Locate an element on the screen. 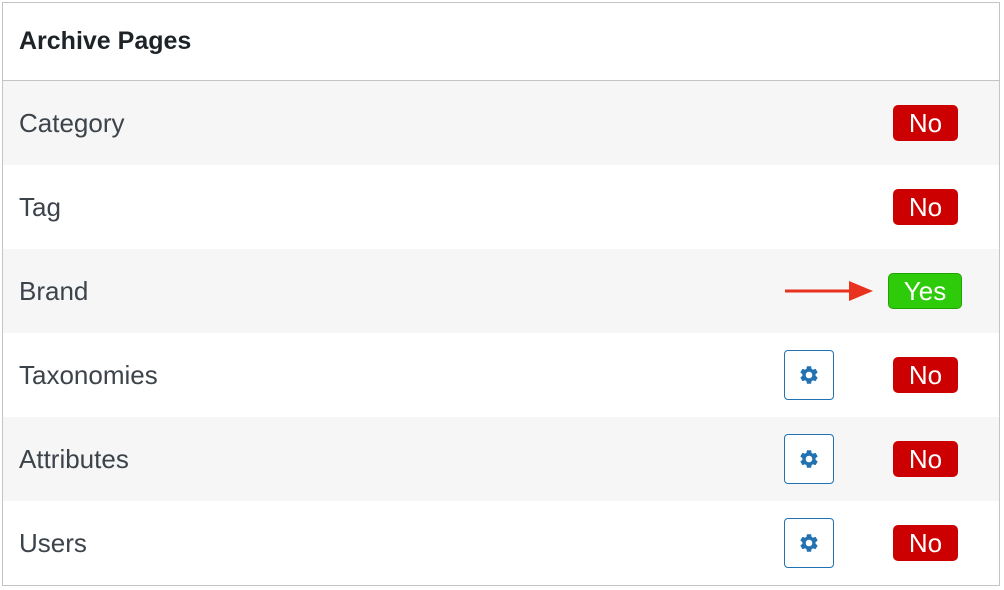 The width and height of the screenshot is (1004, 590). taxonomies-settings-button is located at coordinates (809, 375).